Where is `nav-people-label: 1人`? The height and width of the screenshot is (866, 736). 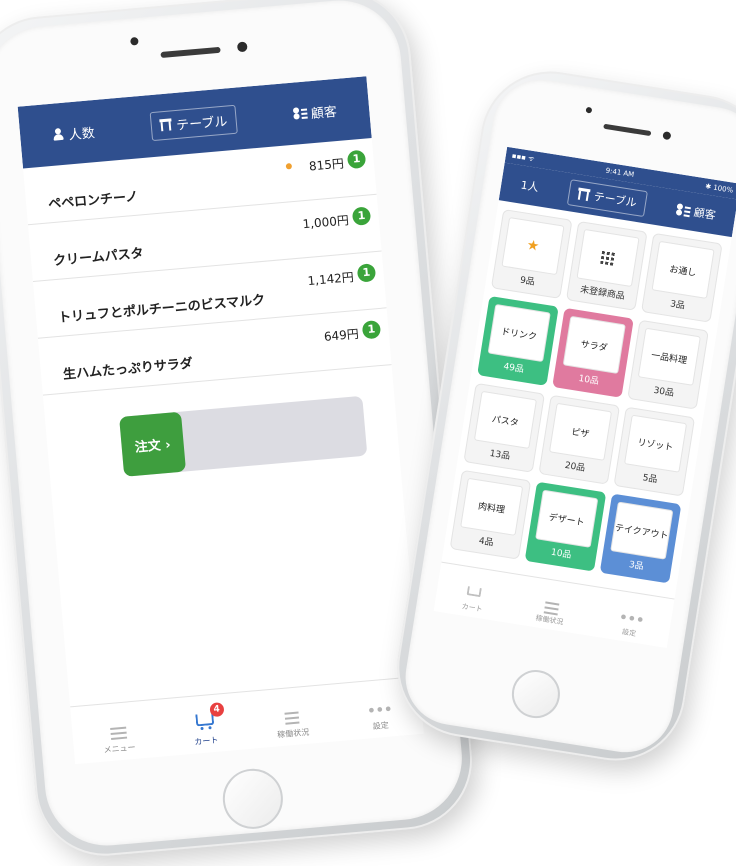 nav-people-label: 1人 is located at coordinates (529, 186).